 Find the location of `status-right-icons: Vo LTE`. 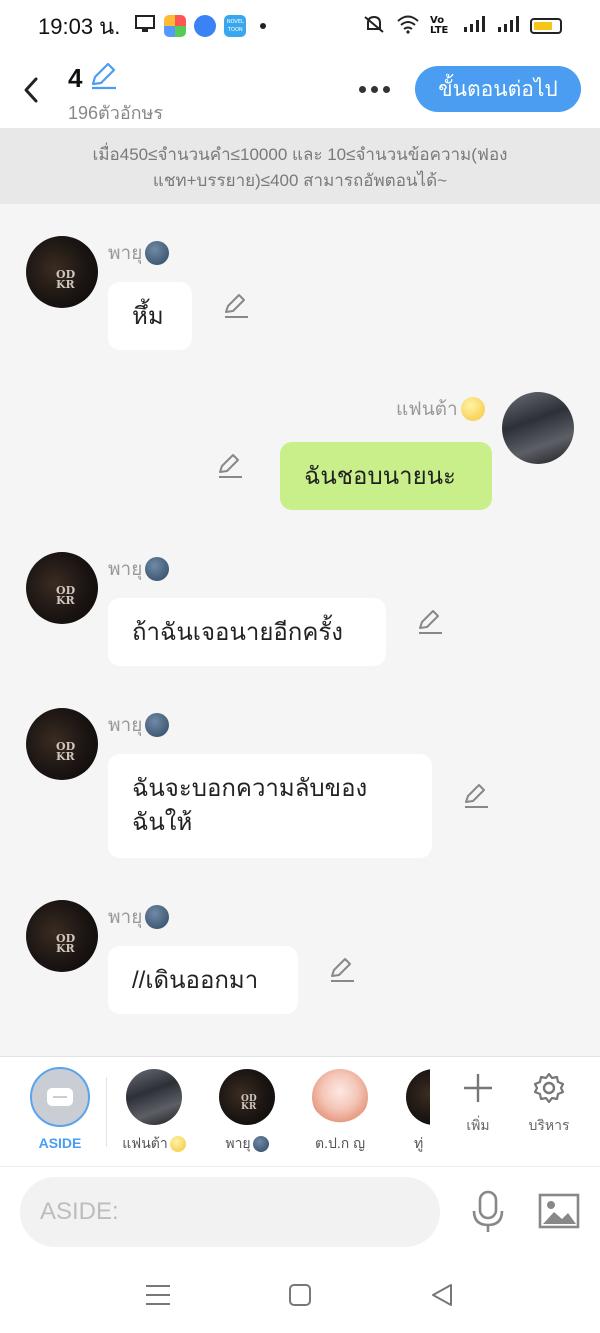

status-right-icons: Vo LTE is located at coordinates (462, 26).